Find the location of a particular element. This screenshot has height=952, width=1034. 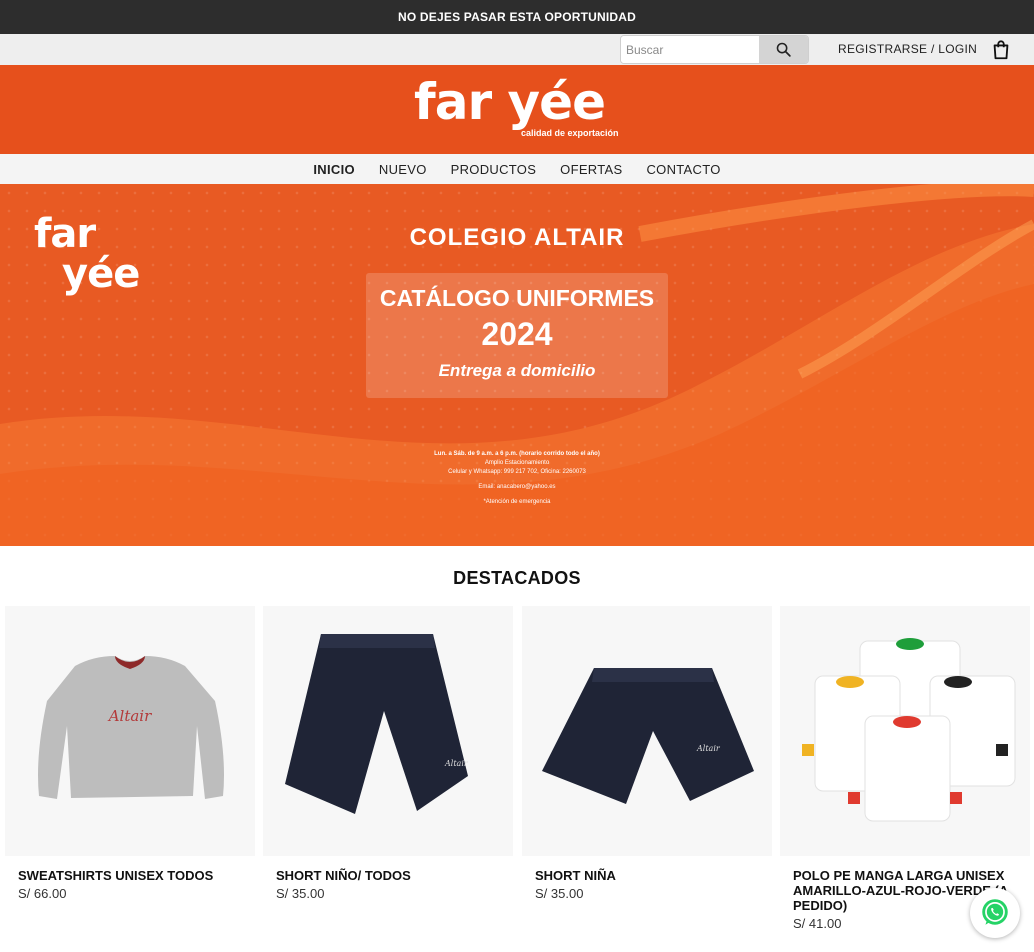

product-card: Altair SWEATSHIRTS UNISEX TODOS S/ 66.00 is located at coordinates (130, 753).